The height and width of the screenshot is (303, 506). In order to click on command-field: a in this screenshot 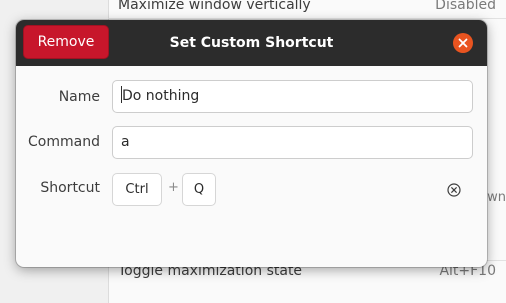, I will do `click(292, 142)`.